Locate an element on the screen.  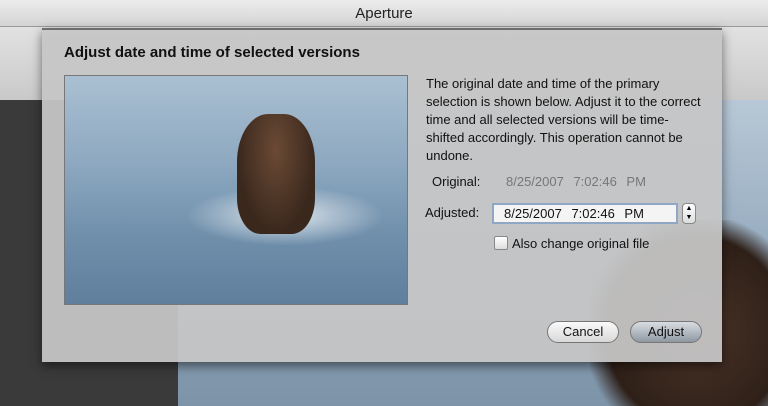
chevron-down-icon: ▼ is located at coordinates (689, 217).